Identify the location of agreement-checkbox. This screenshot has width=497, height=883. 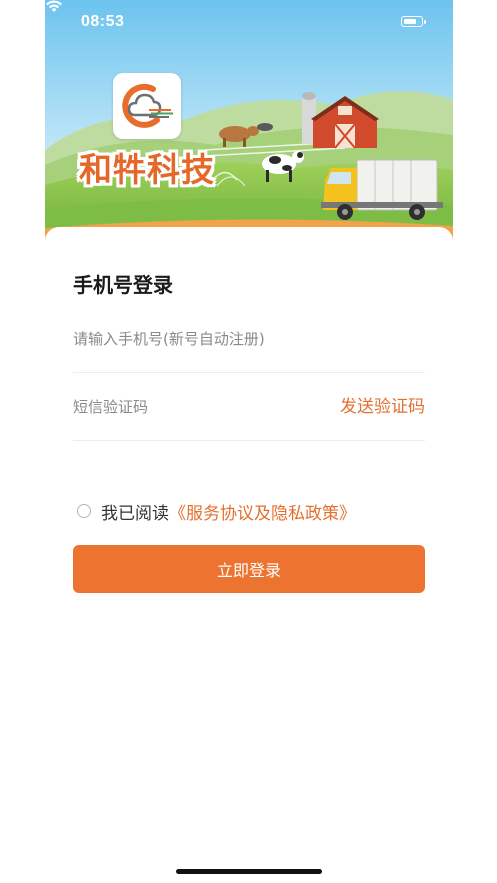
(84, 511).